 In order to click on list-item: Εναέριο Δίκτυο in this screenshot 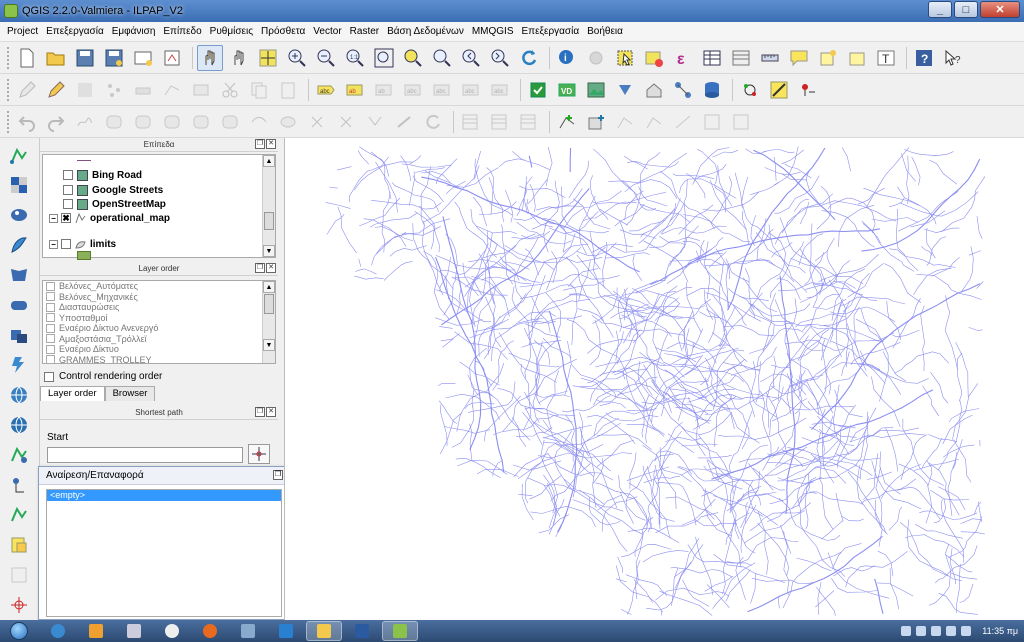, I will do `click(159, 349)`.